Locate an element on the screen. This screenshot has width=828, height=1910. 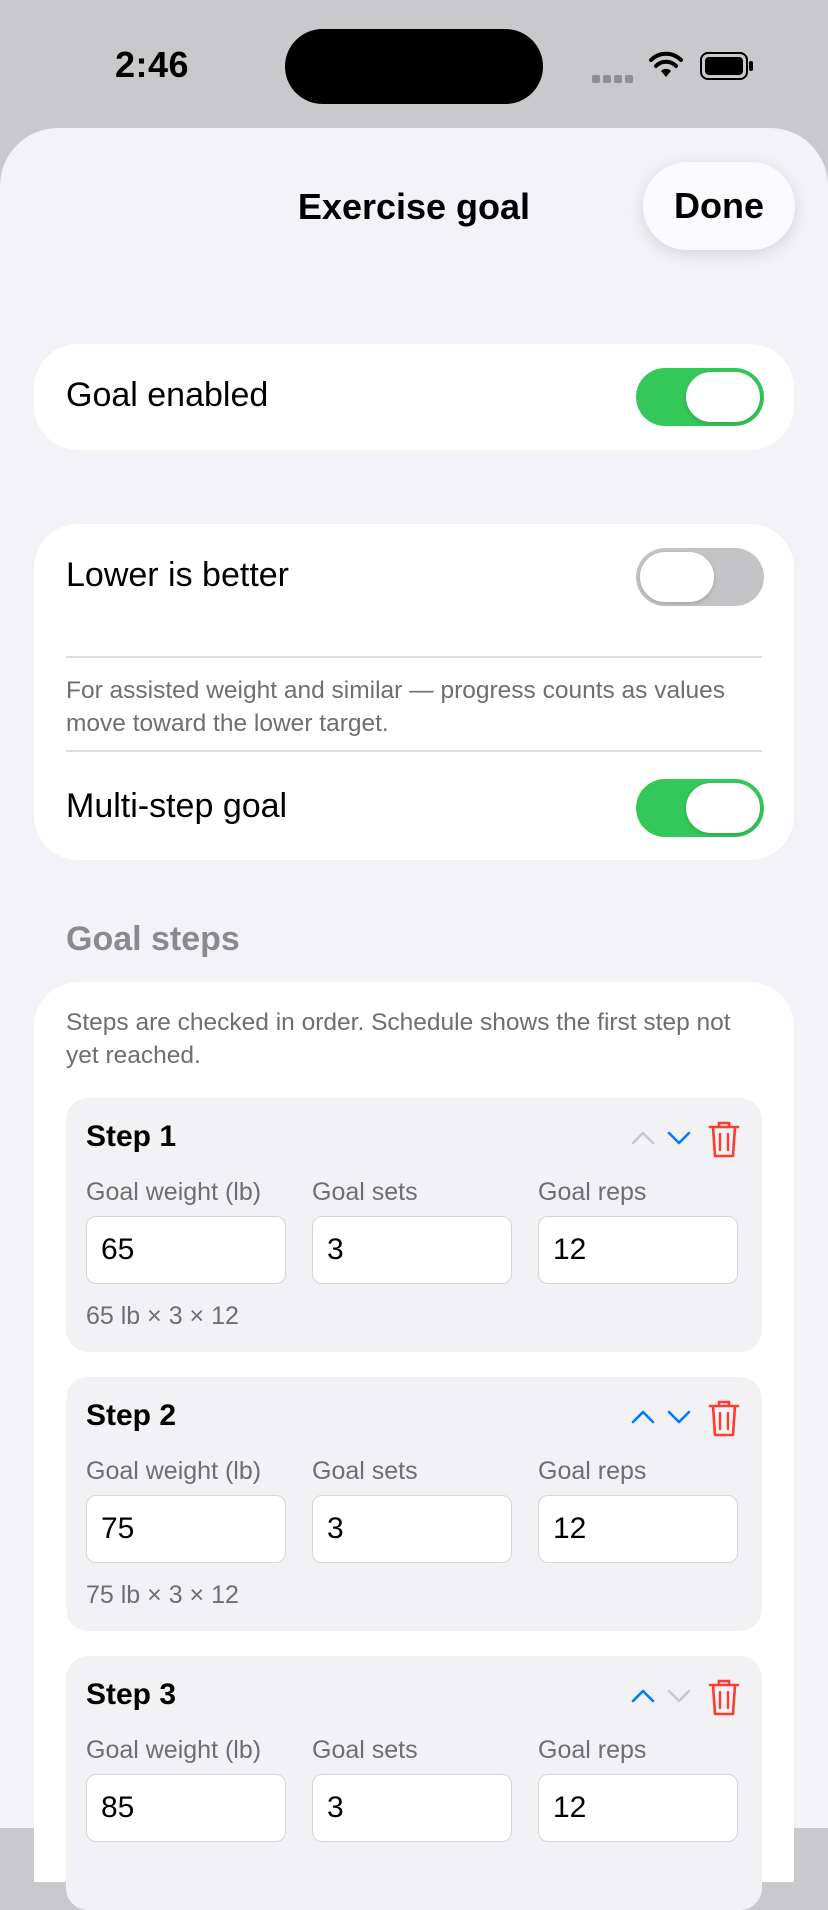
goal-weight-input: 75 is located at coordinates (186, 1529).